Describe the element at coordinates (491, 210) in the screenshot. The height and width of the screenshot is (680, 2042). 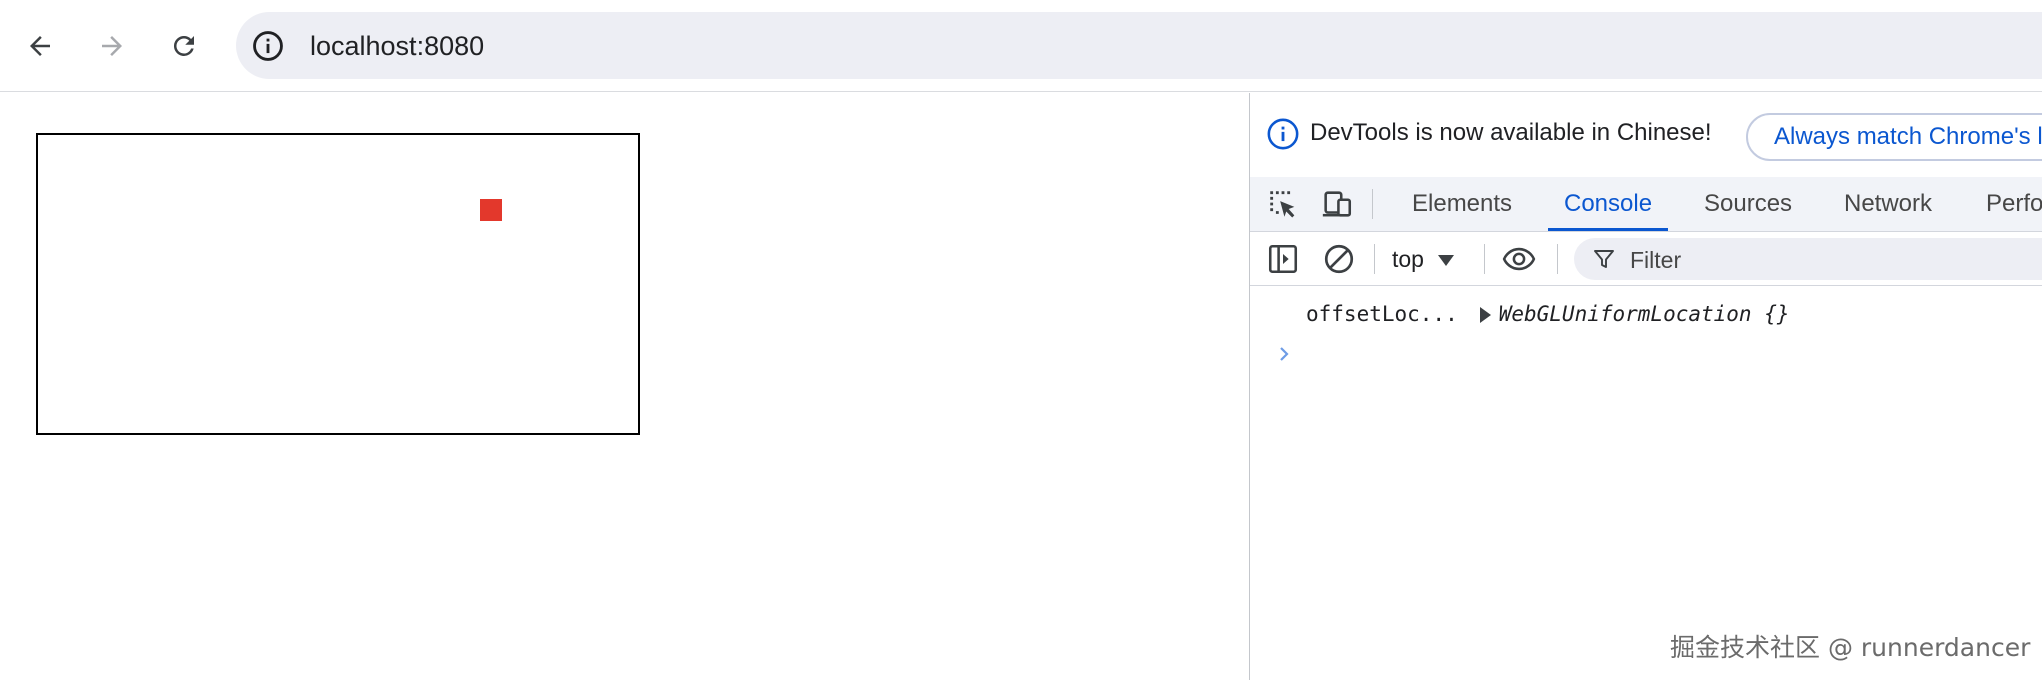
I see `red-square` at that location.